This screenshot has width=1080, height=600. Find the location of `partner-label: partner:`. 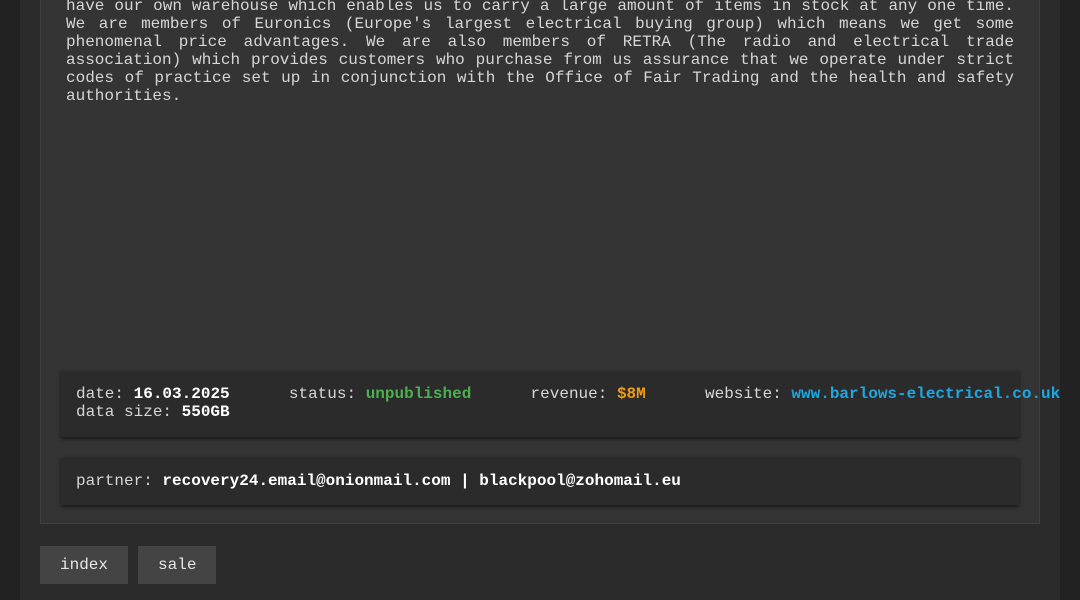

partner-label: partner: is located at coordinates (114, 481).